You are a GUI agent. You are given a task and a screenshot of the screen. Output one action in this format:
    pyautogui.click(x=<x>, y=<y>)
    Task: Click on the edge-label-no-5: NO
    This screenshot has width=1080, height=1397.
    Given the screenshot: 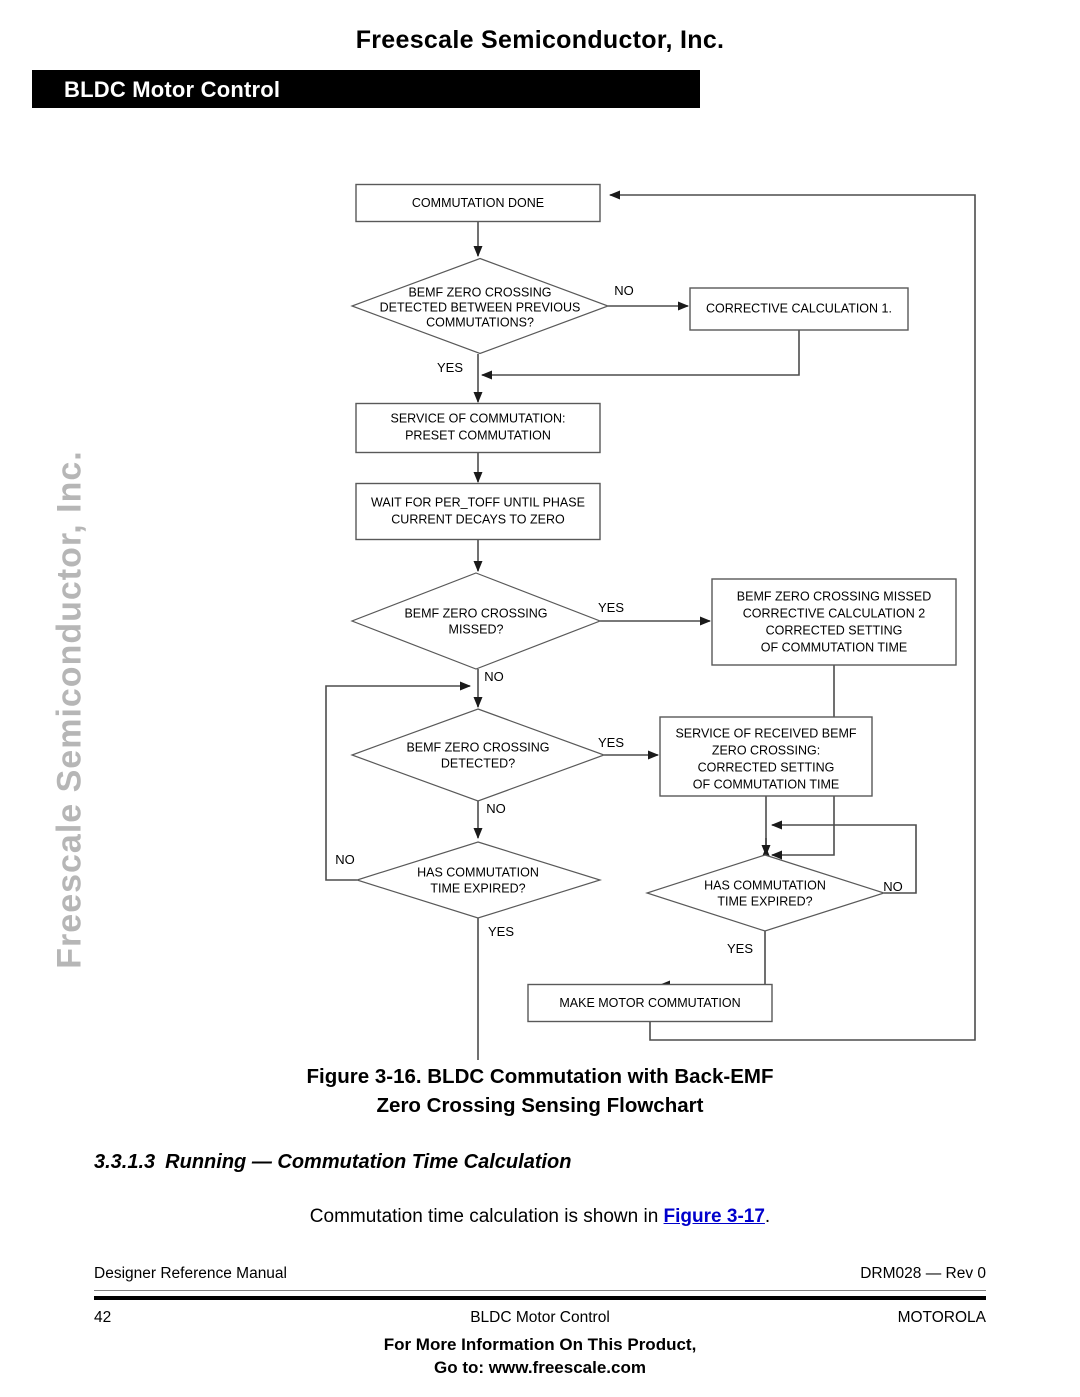 What is the action you would take?
    pyautogui.click(x=893, y=886)
    